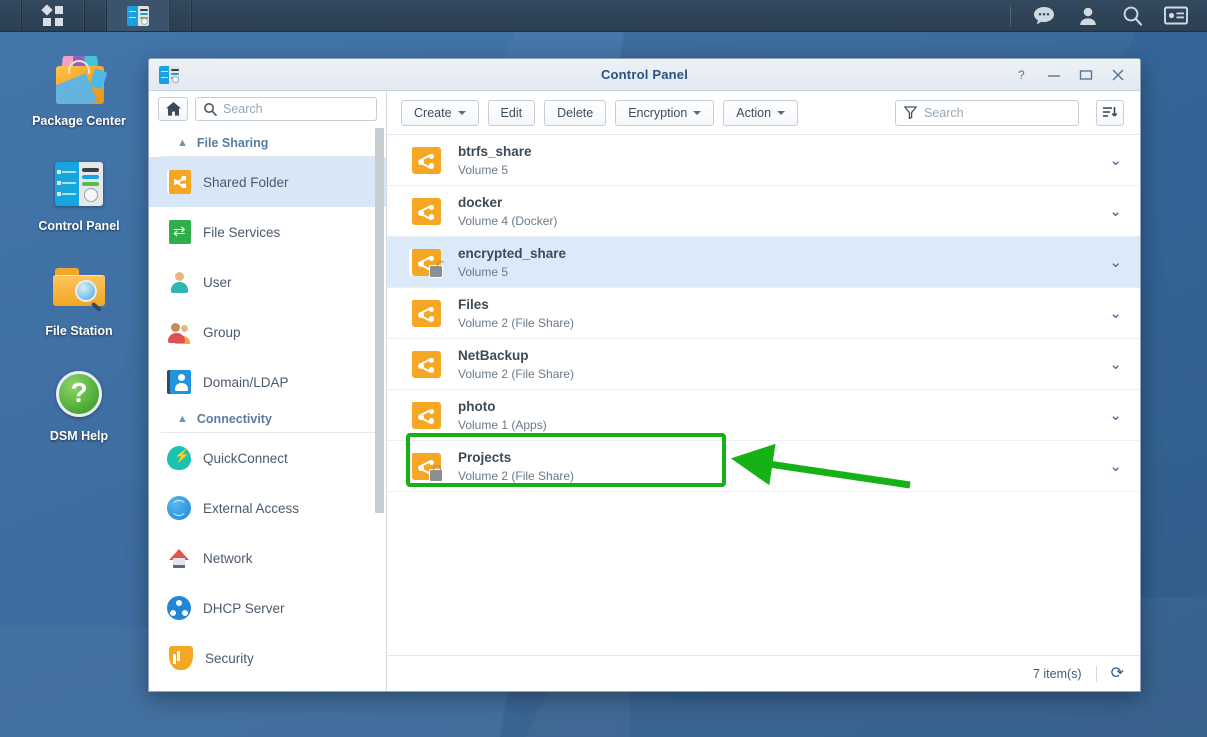 This screenshot has width=1207, height=737. I want to click on help-button: ?, so click(1022, 75).